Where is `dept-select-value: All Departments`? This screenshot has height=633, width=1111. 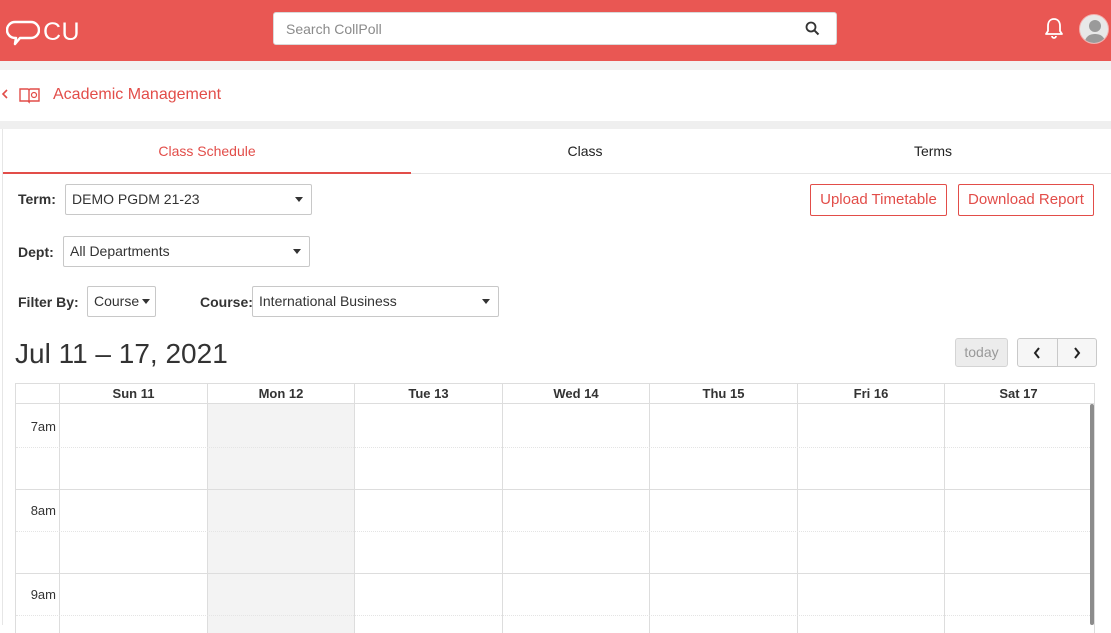
dept-select-value: All Departments is located at coordinates (120, 251).